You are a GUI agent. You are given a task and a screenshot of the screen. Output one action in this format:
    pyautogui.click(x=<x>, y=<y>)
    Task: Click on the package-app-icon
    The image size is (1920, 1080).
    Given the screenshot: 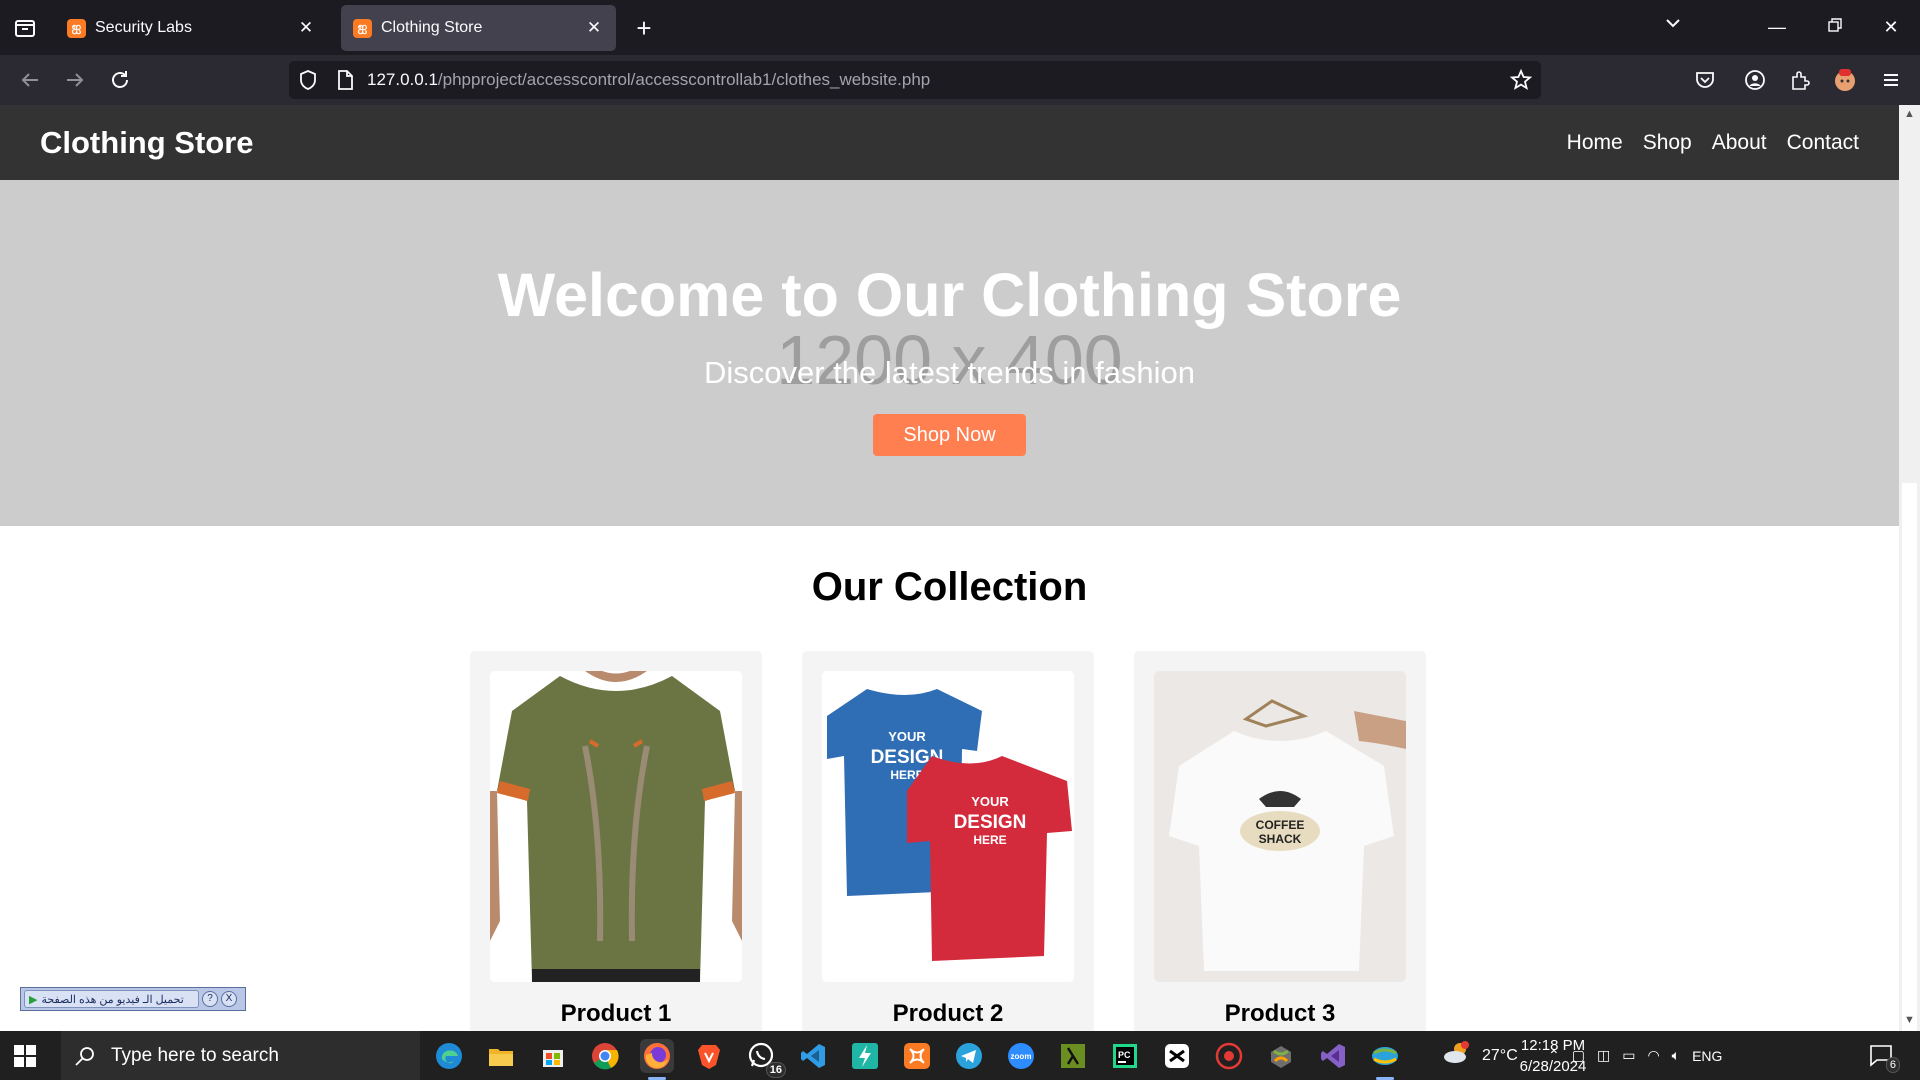 What is the action you would take?
    pyautogui.click(x=1281, y=1056)
    